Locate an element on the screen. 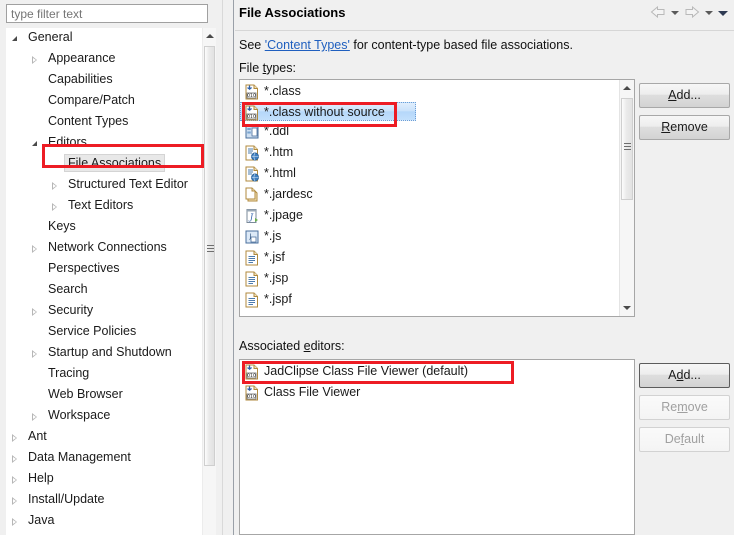 Image resolution: width=734 pixels, height=535 pixels. list-item: *.jardesc is located at coordinates (429, 194).